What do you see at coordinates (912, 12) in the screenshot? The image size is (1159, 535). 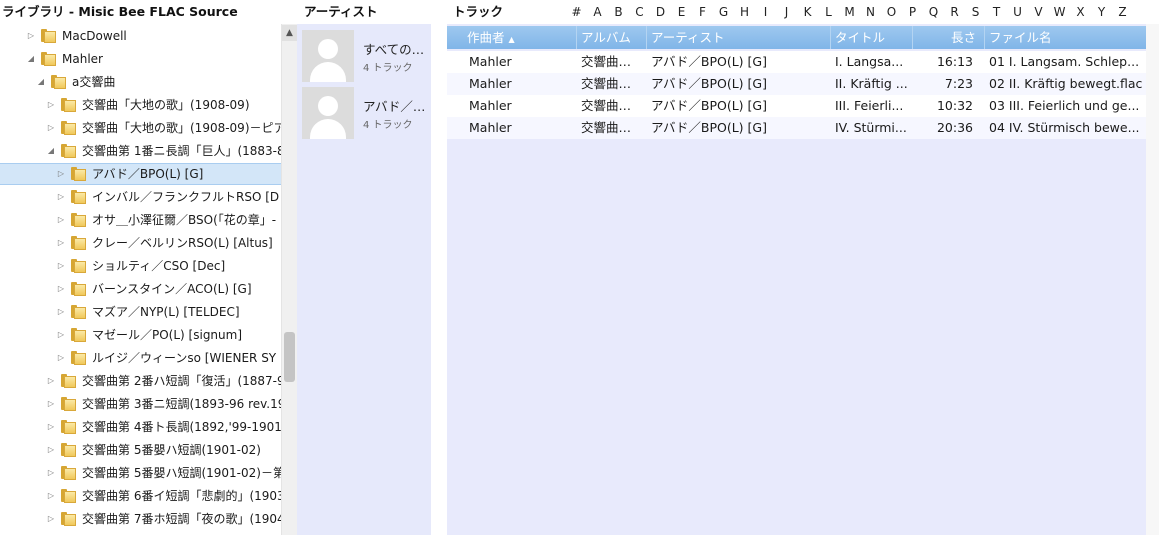 I see `alpha-jump-p: P` at bounding box center [912, 12].